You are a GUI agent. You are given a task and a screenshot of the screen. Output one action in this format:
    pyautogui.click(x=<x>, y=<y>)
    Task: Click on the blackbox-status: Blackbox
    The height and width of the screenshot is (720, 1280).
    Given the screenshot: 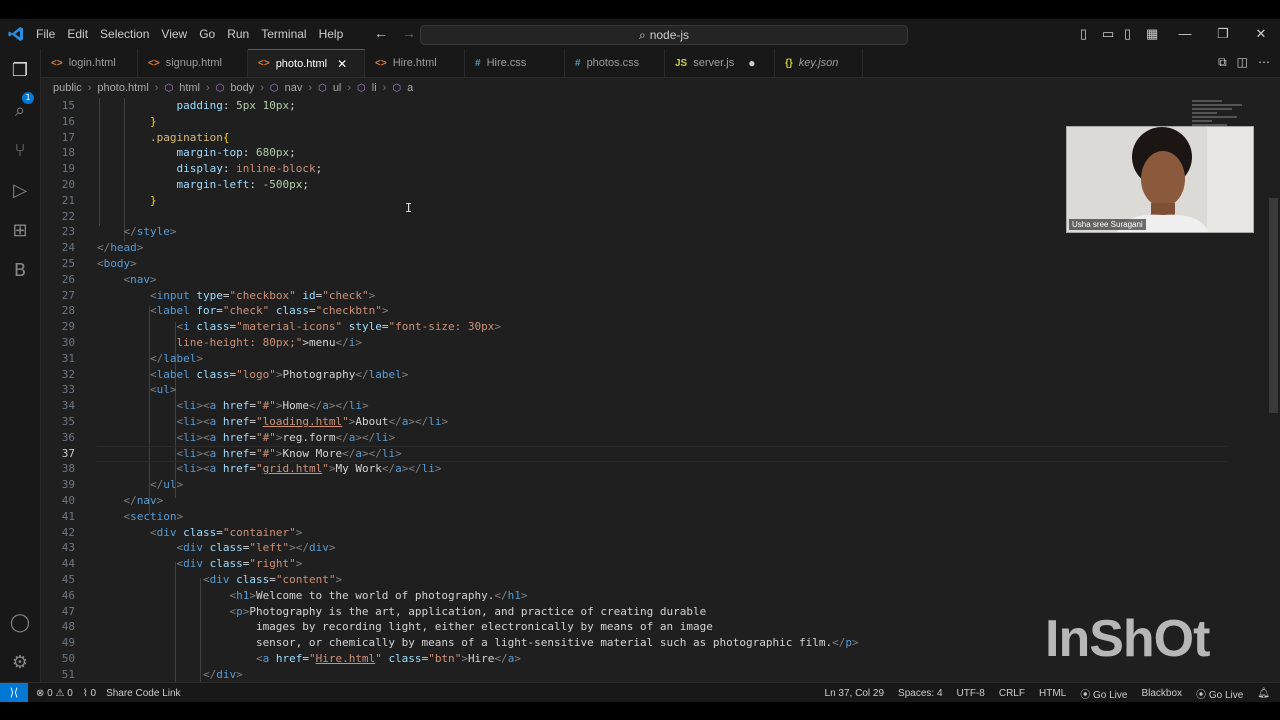 What is the action you would take?
    pyautogui.click(x=1161, y=693)
    